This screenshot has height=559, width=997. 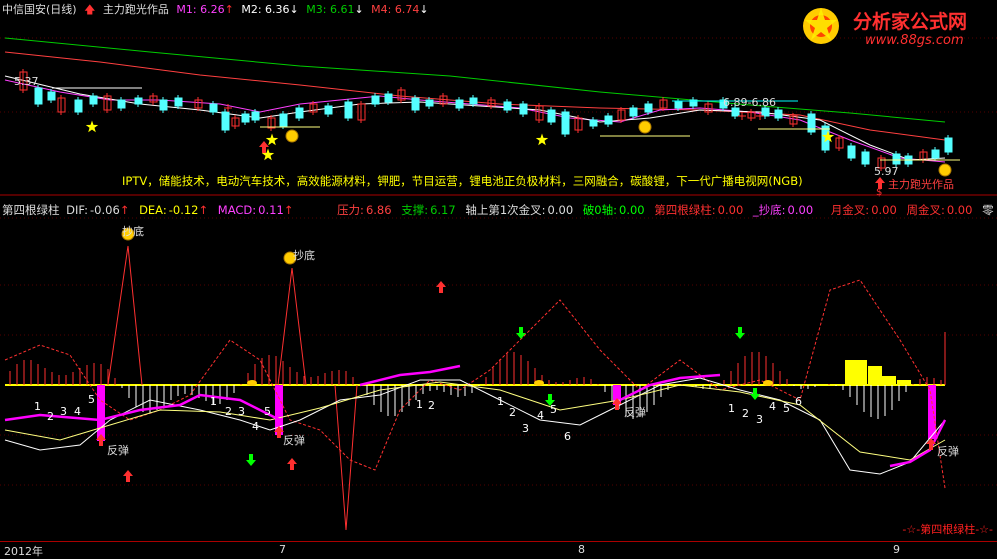 What do you see at coordinates (769, 210) in the screenshot?
I see `chaodi-label: _抄底:` at bounding box center [769, 210].